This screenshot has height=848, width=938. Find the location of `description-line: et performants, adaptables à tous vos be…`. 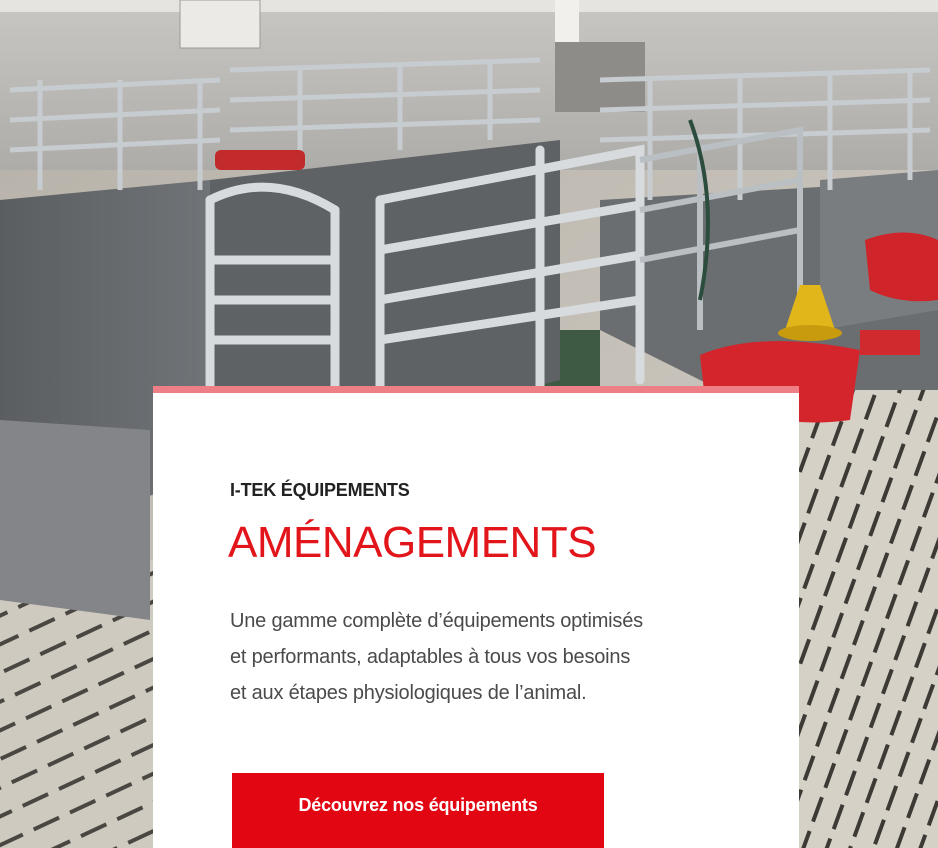

description-line: et performants, adaptables à tous vos be… is located at coordinates (430, 657).